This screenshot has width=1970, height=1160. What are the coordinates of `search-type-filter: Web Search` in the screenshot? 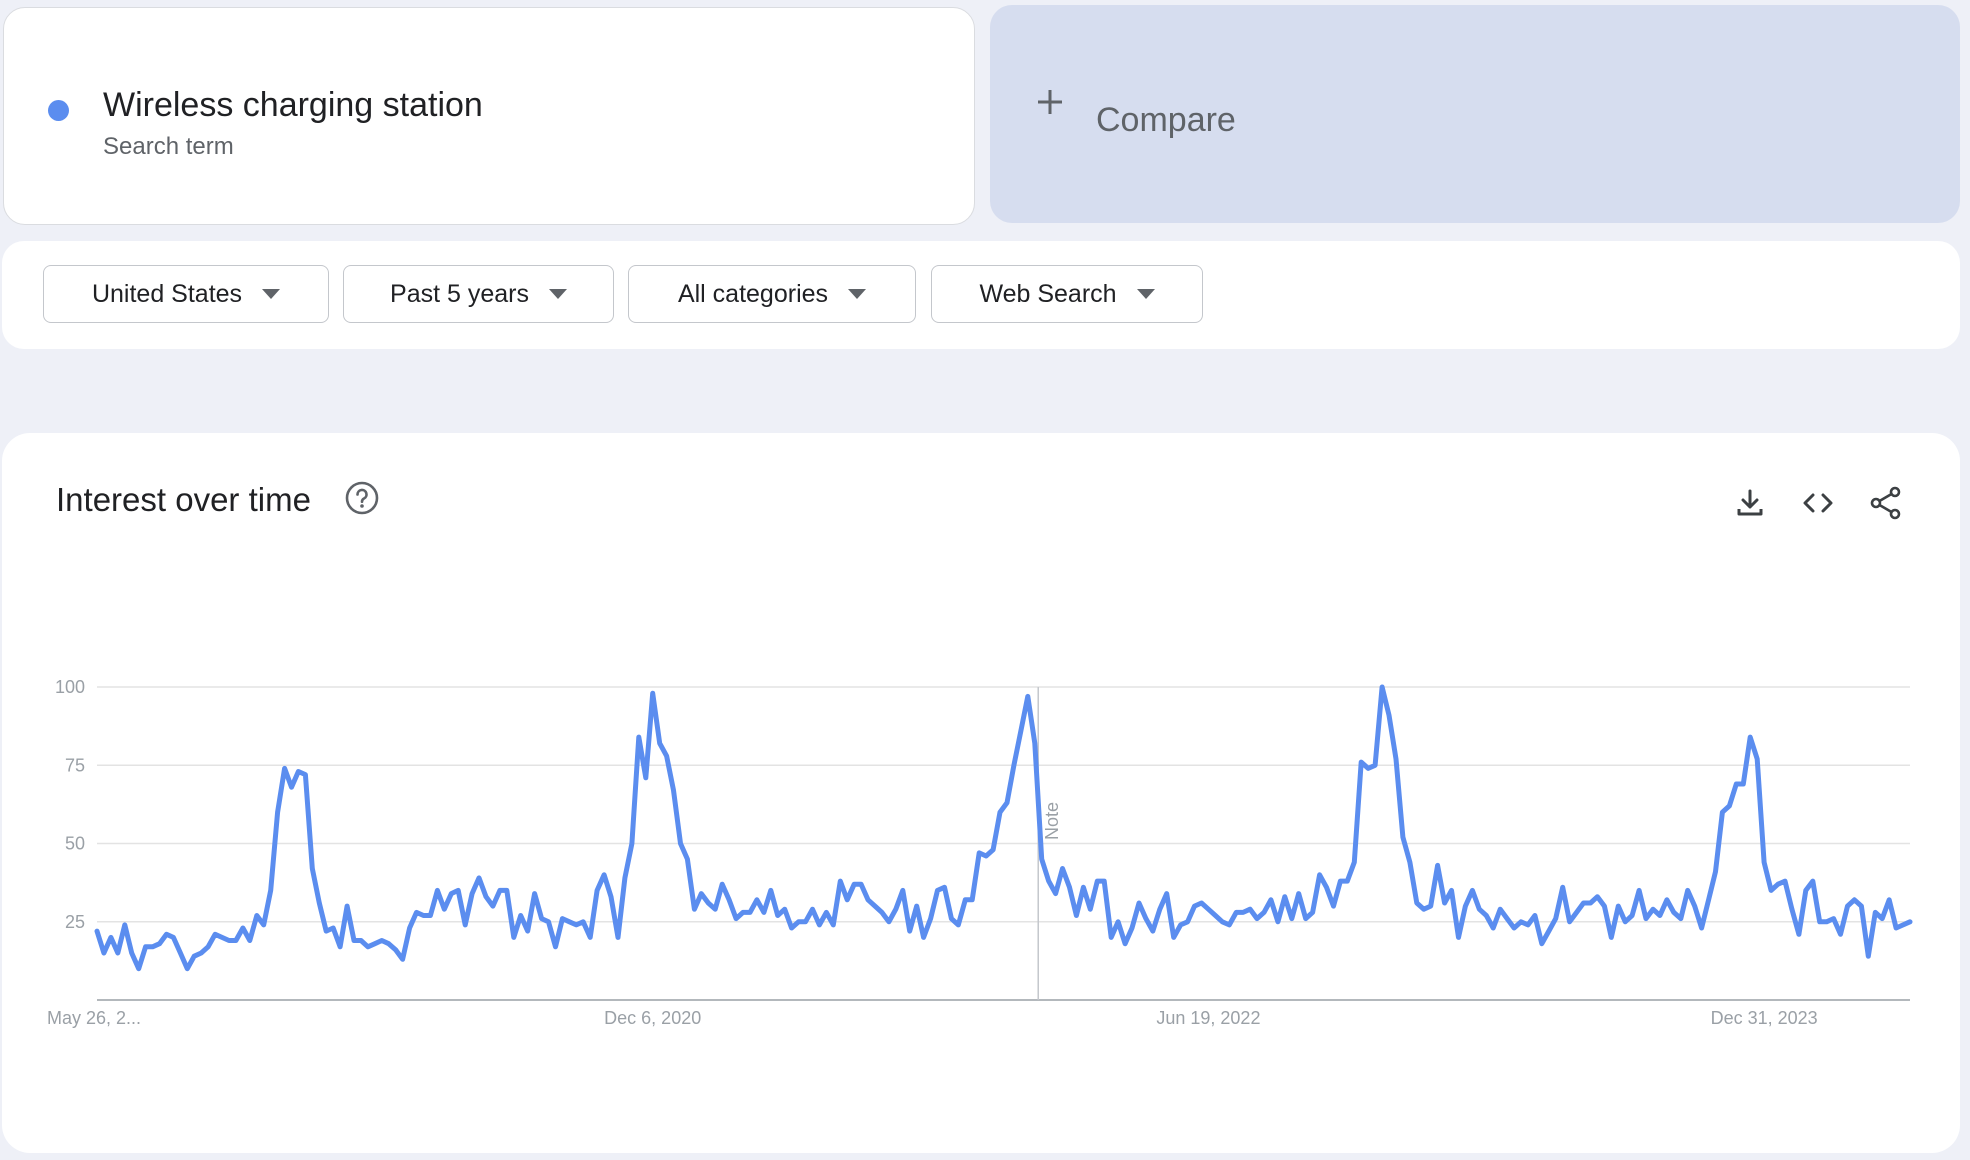 It's located at (1067, 294).